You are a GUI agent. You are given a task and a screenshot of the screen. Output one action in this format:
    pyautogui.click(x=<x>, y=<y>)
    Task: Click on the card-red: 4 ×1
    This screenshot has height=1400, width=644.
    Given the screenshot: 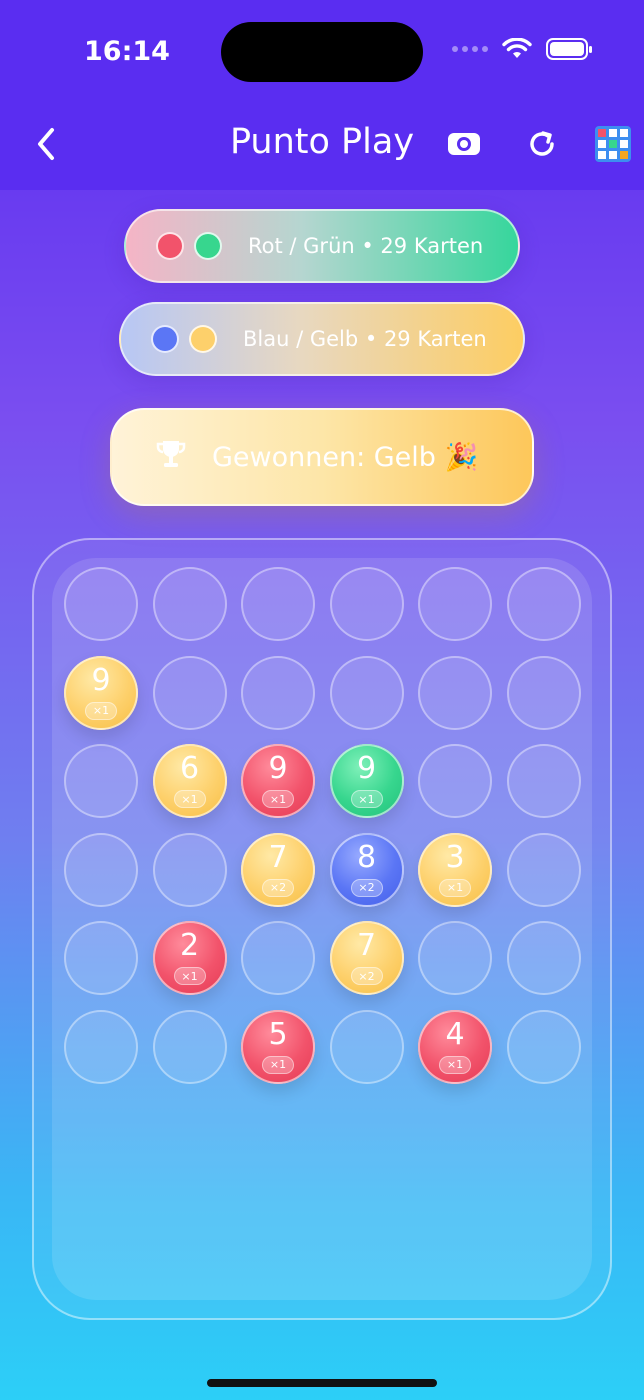 What is the action you would take?
    pyautogui.click(x=455, y=1046)
    